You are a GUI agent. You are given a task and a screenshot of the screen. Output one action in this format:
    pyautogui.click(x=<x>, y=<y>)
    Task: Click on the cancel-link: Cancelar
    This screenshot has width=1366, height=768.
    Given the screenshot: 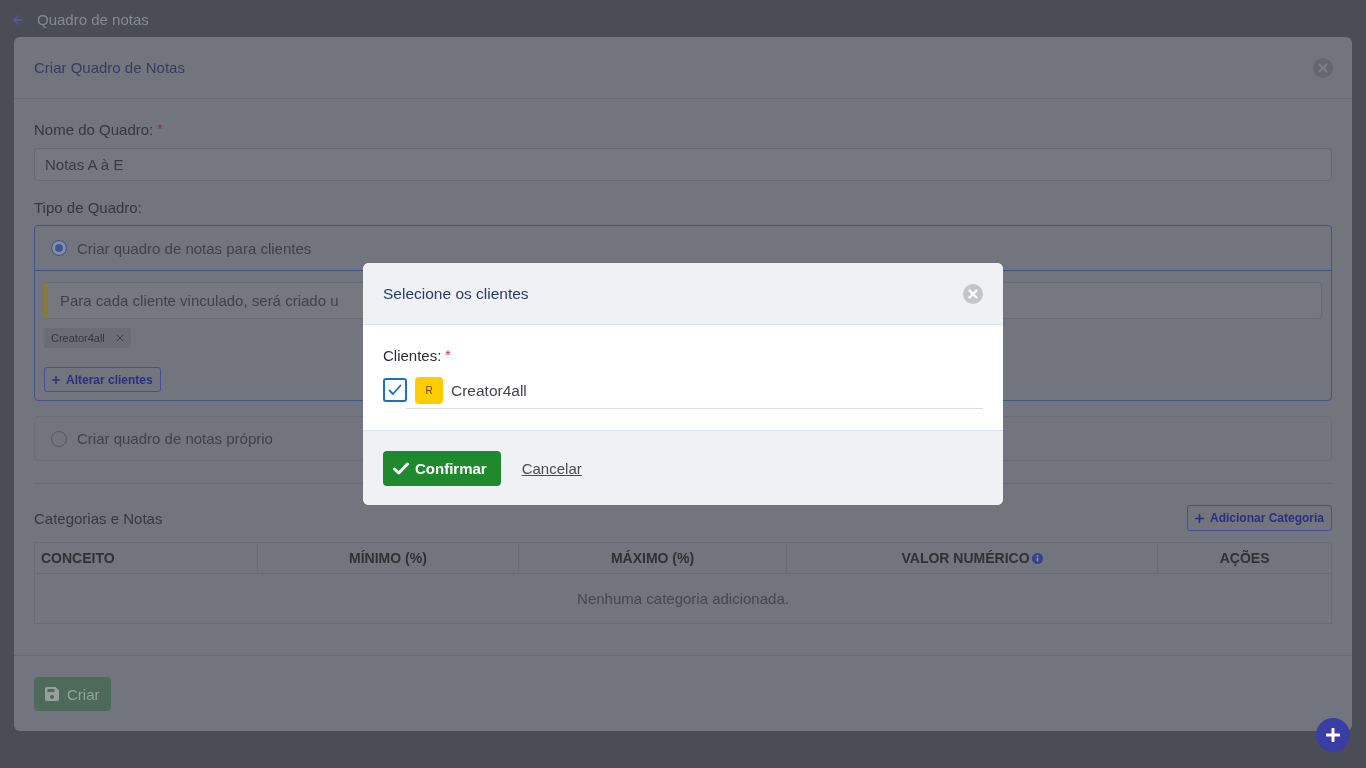 What is the action you would take?
    pyautogui.click(x=551, y=468)
    